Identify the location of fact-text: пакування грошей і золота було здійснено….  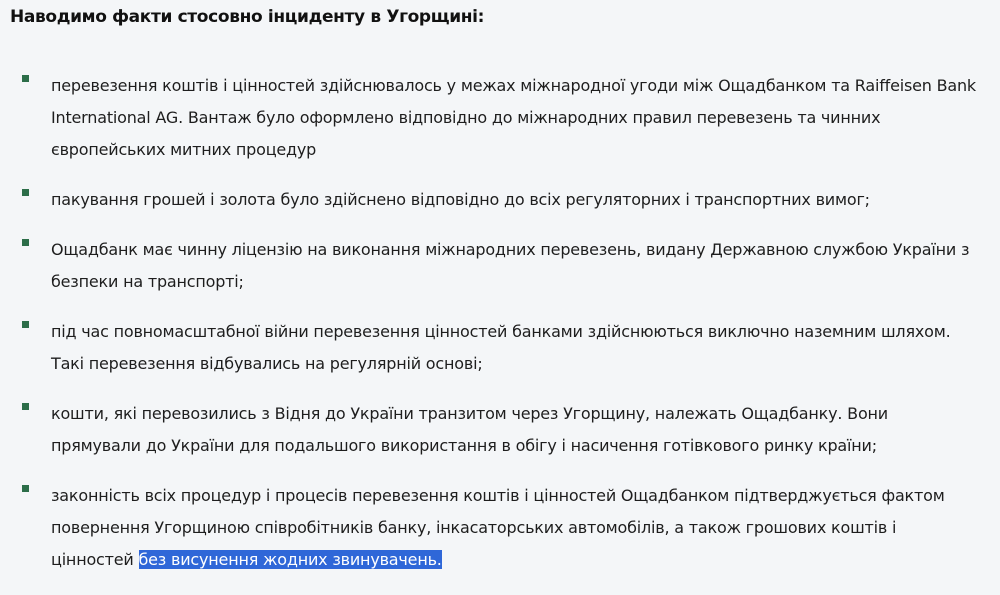
(460, 199).